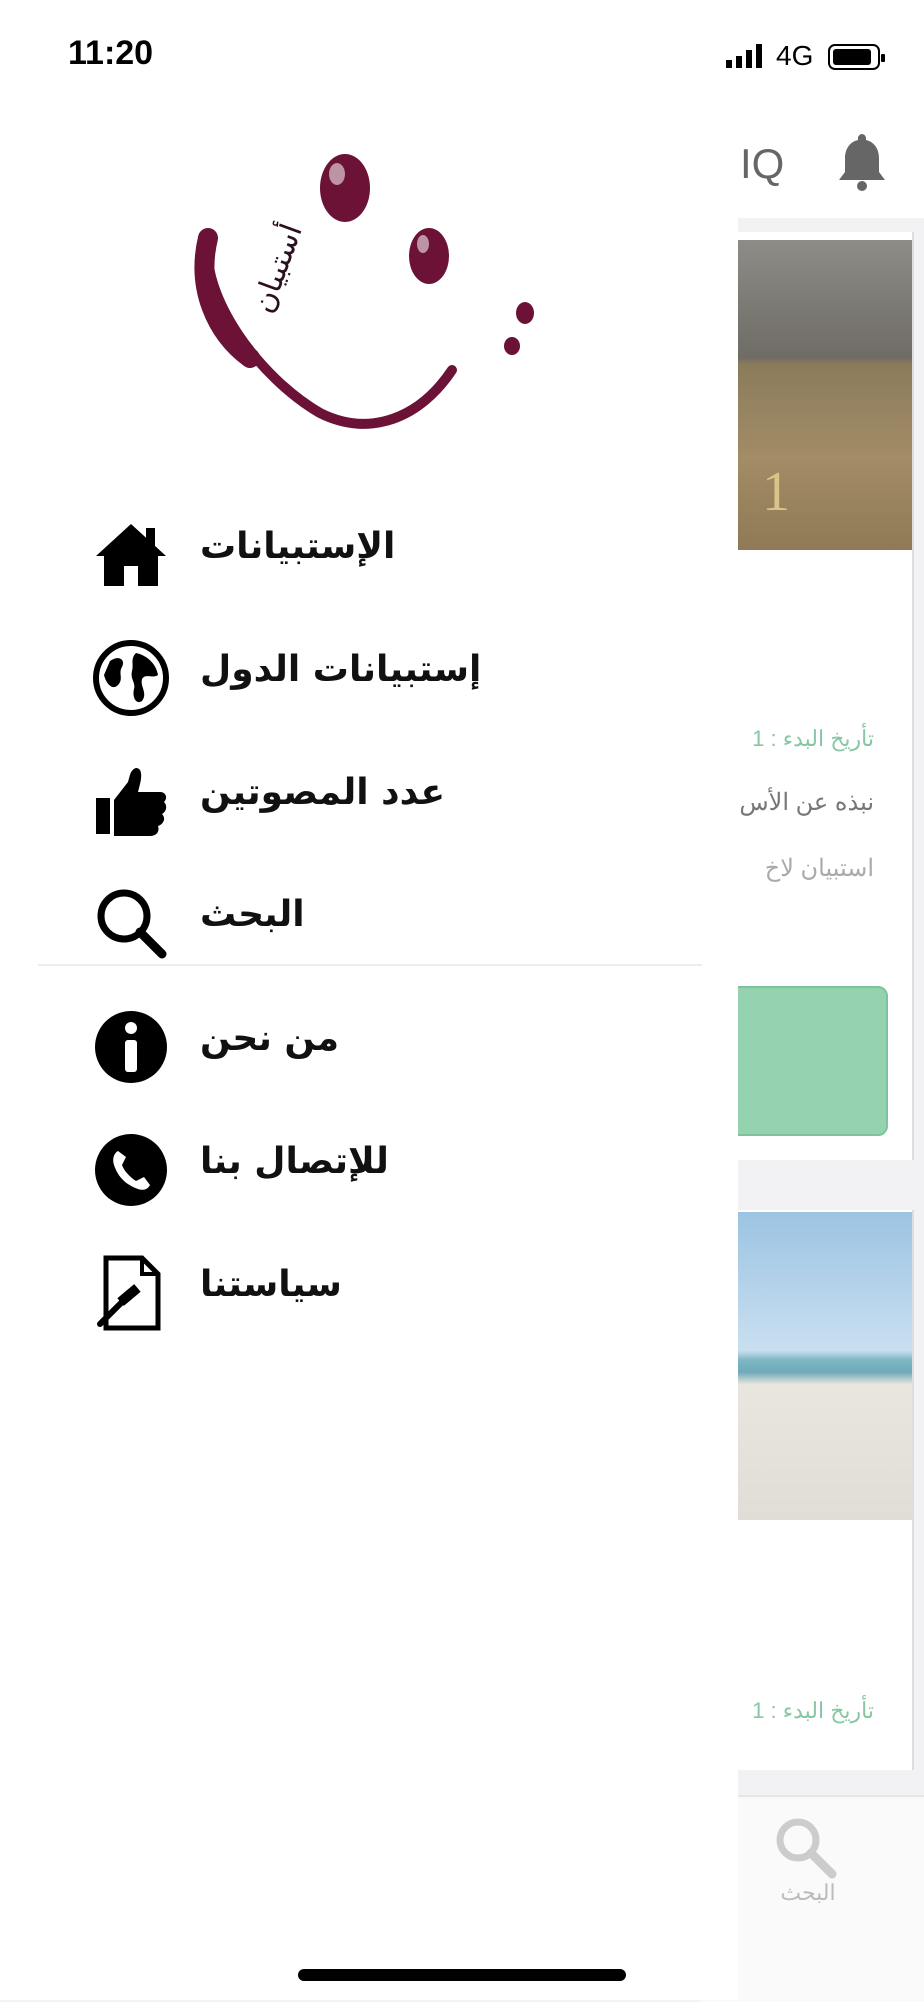  What do you see at coordinates (131, 1047) in the screenshot?
I see `info-icon` at bounding box center [131, 1047].